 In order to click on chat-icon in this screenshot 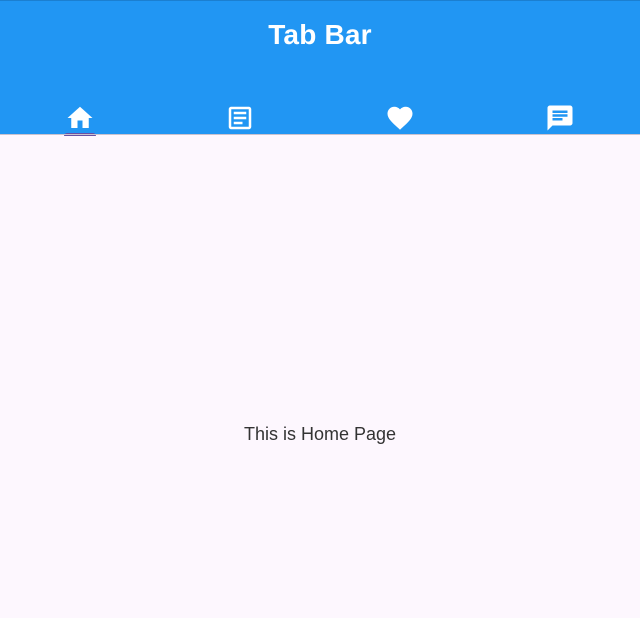, I will do `click(560, 118)`.